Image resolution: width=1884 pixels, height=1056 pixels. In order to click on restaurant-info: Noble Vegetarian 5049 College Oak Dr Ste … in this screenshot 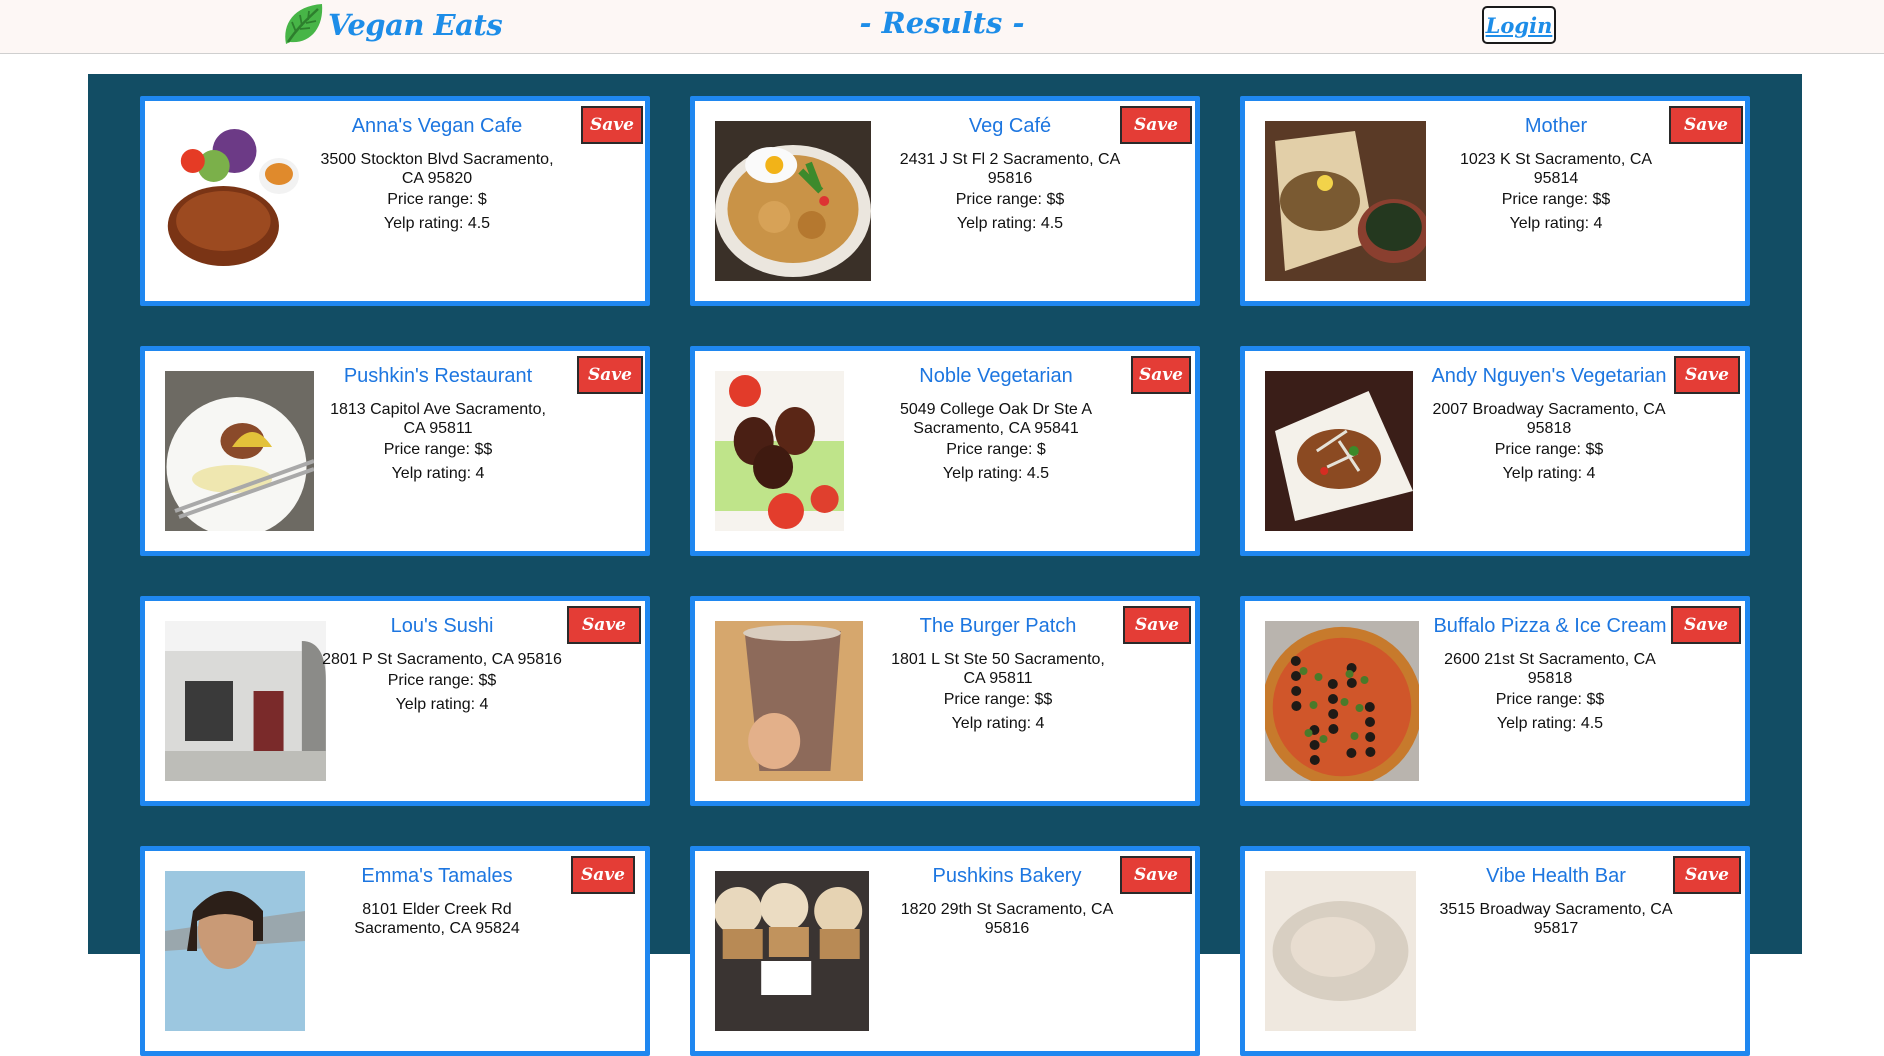, I will do `click(996, 425)`.